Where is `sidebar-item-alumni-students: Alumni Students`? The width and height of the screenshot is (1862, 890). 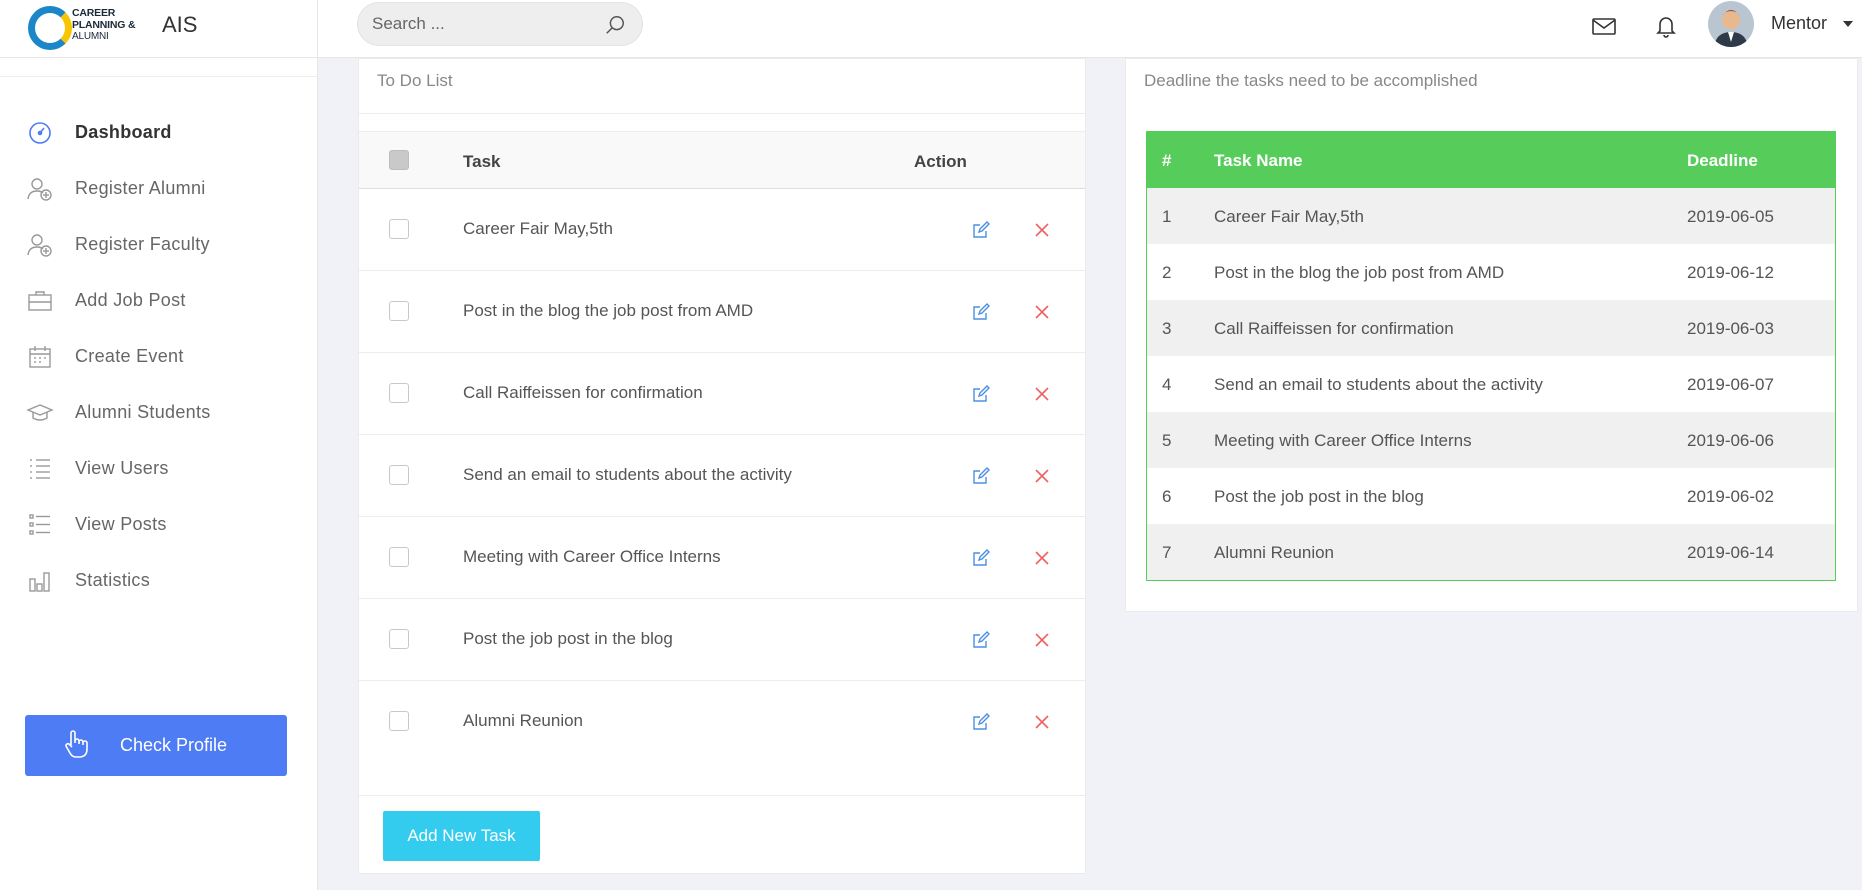
sidebar-item-alumni-students: Alumni Students is located at coordinates (159, 413).